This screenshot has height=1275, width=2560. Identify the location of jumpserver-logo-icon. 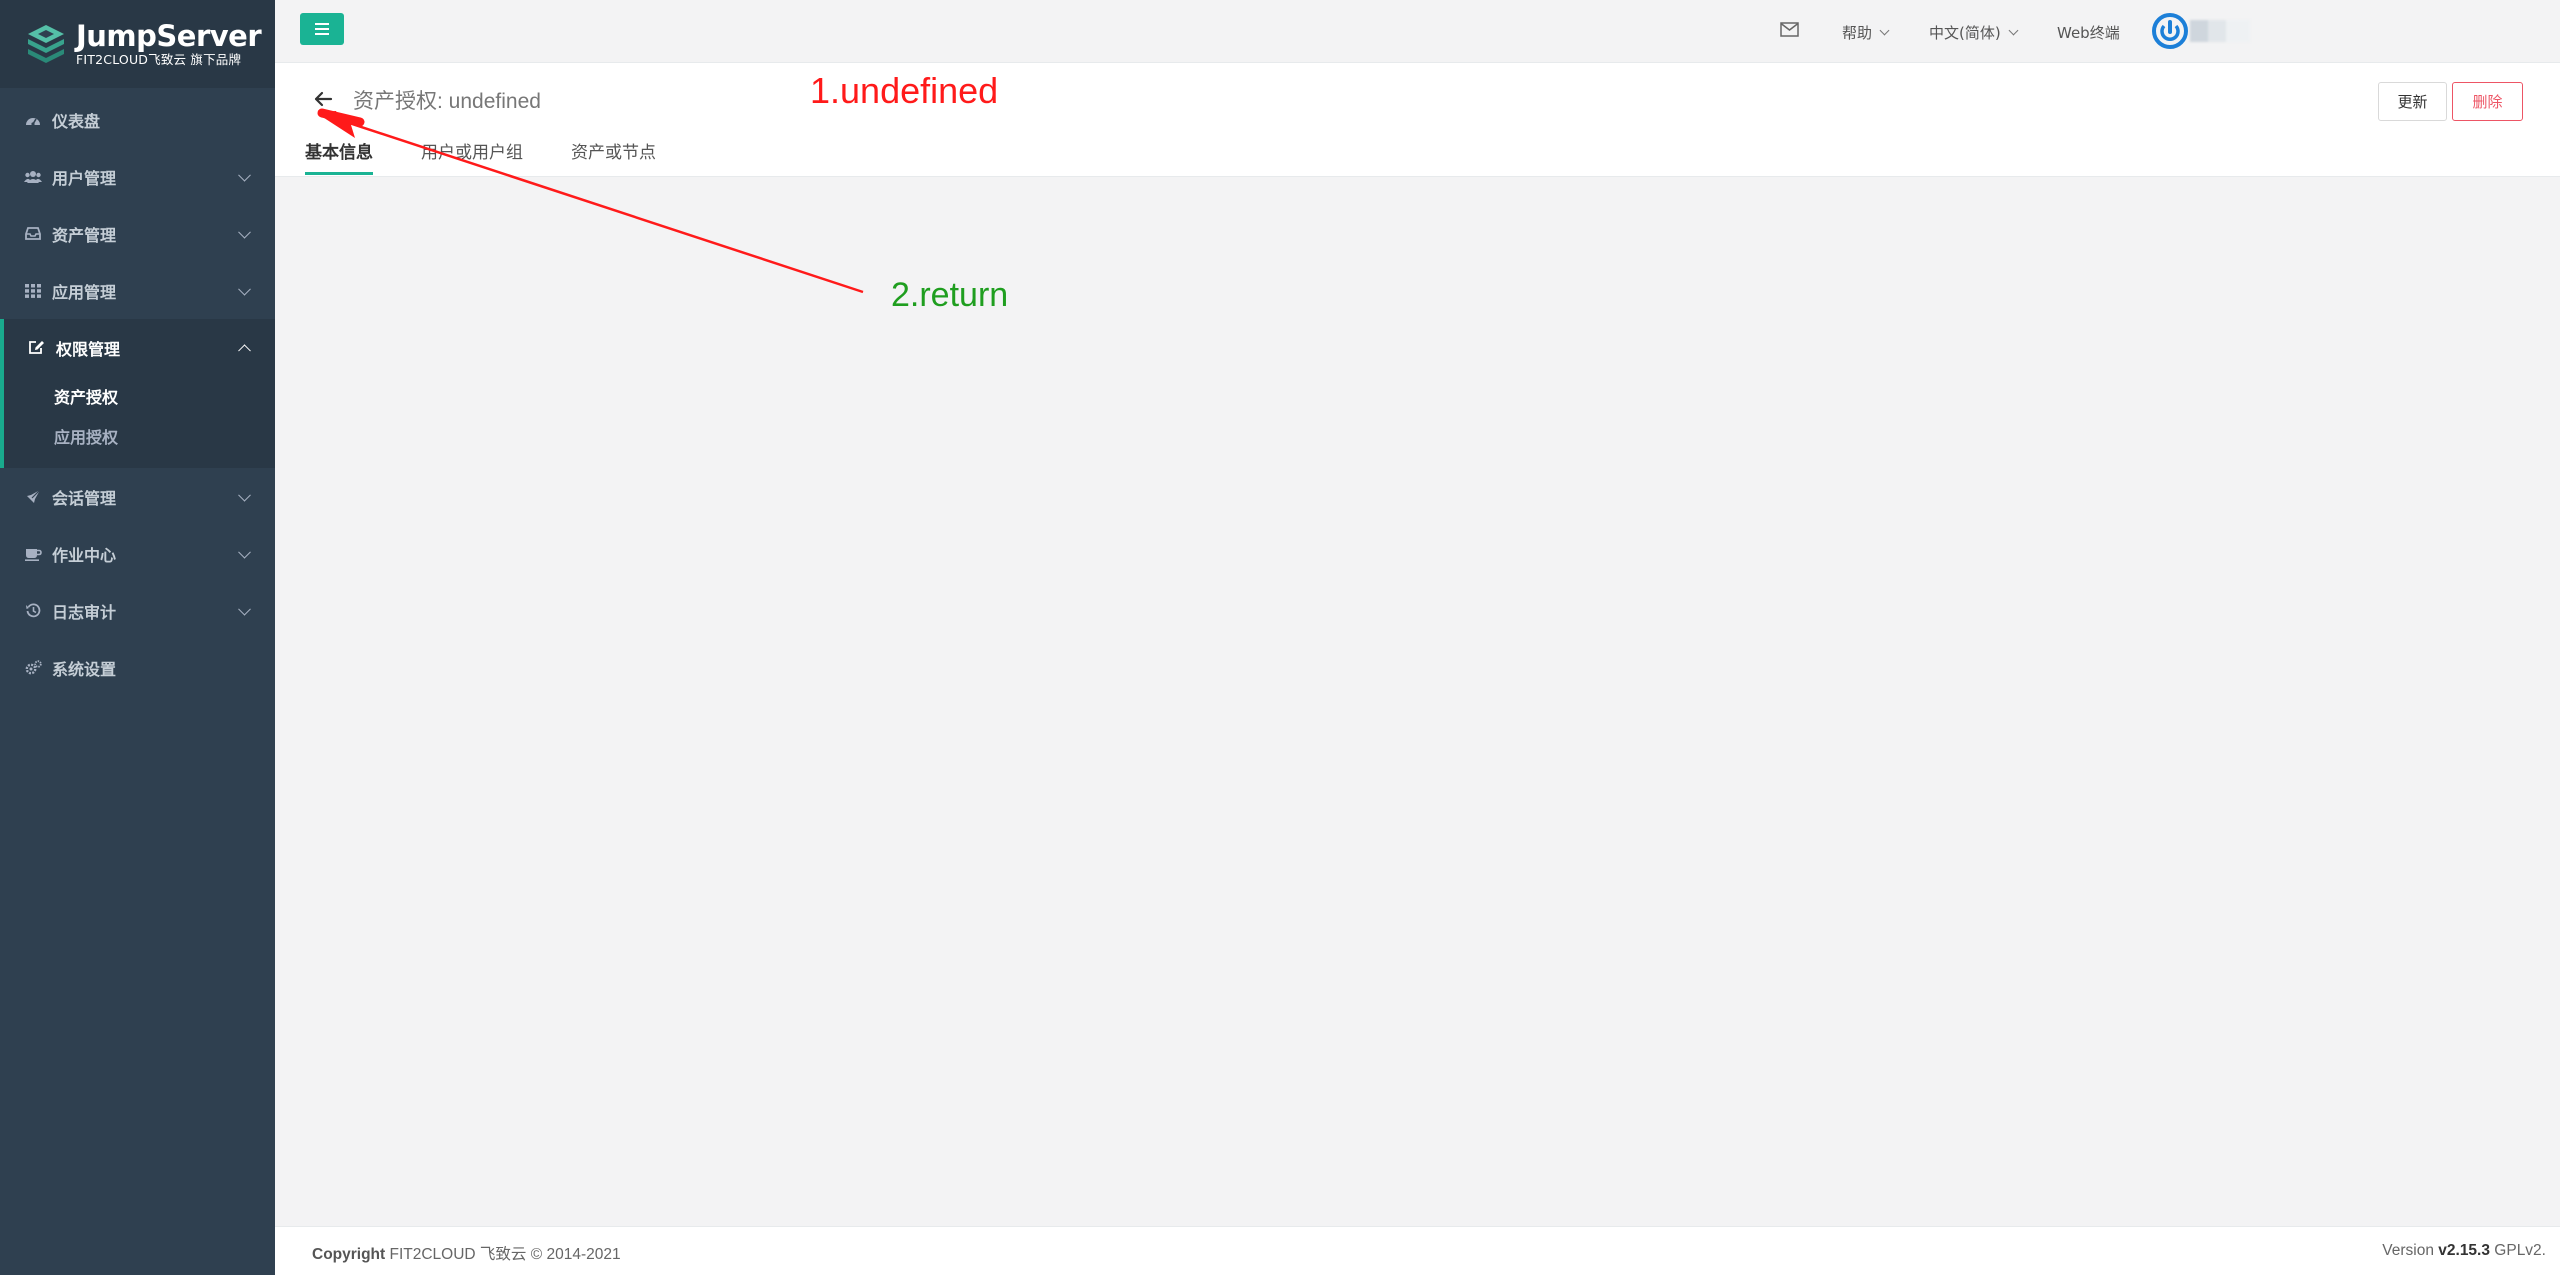
(46, 44).